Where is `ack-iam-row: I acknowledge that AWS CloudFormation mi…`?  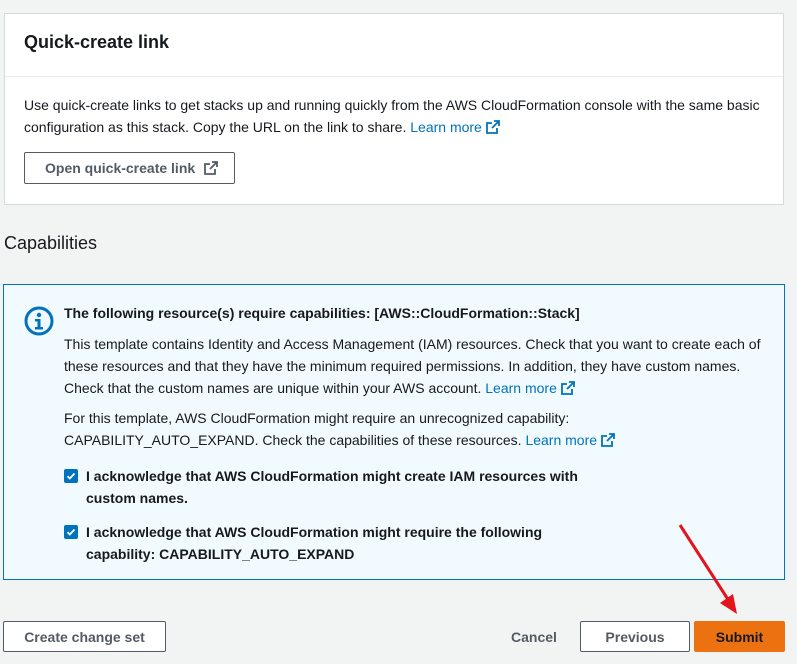 ack-iam-row: I acknowledge that AWS CloudFormation mi… is located at coordinates (414, 487).